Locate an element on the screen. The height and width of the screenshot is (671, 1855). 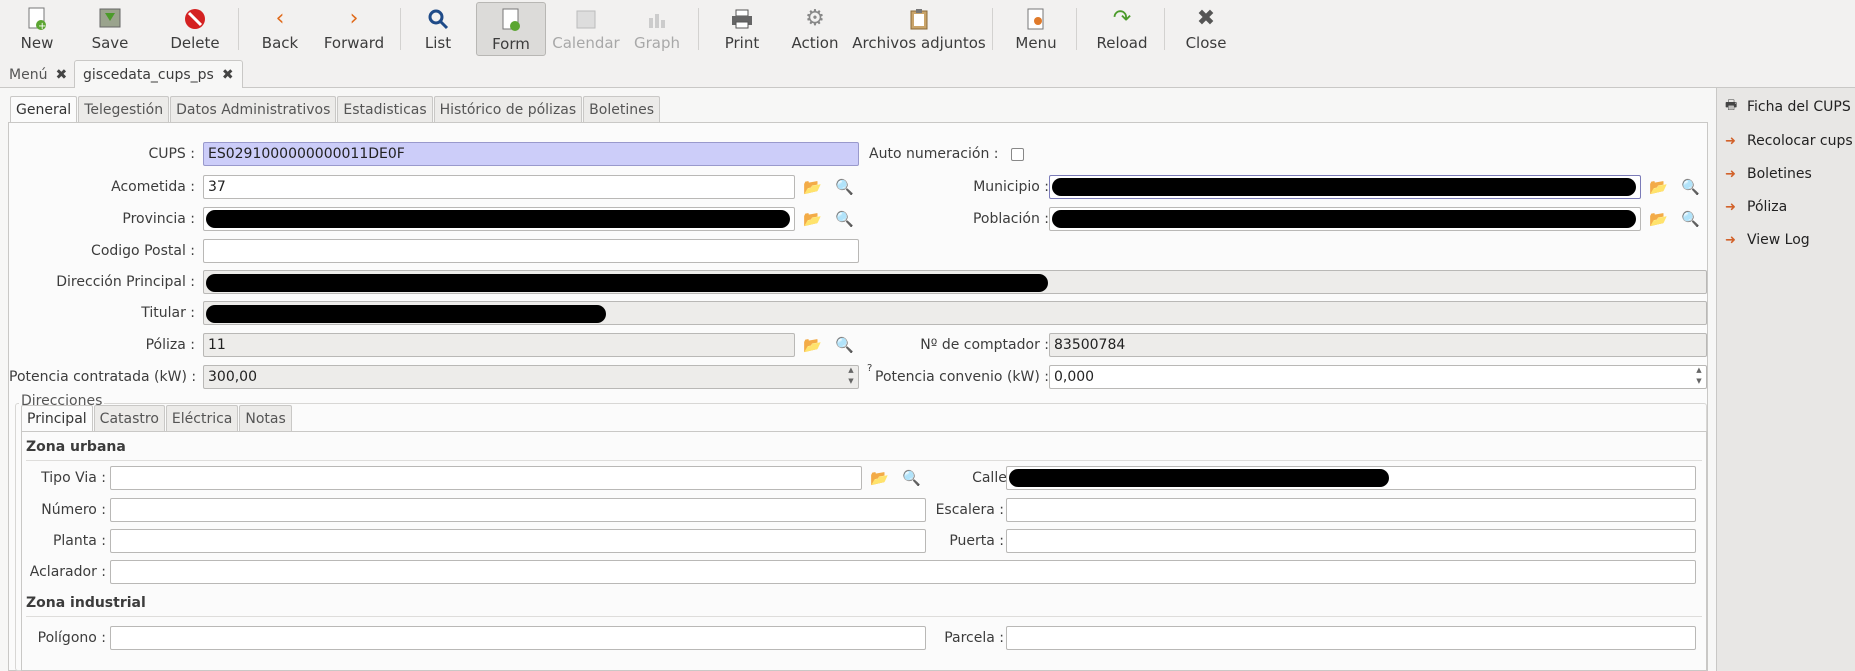
parcela-field is located at coordinates (1351, 638).